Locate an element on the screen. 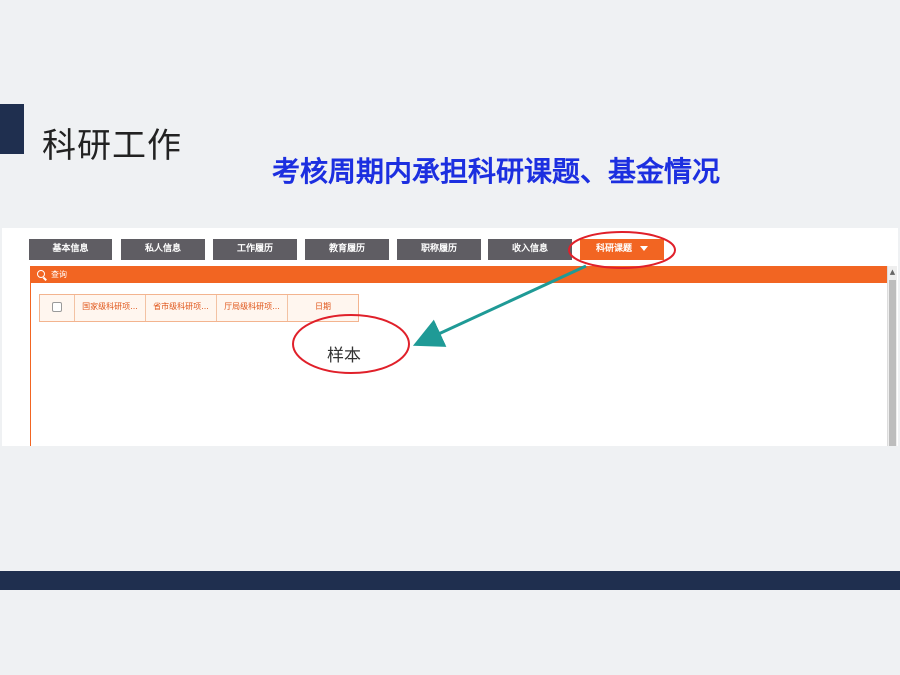 This screenshot has height=675, width=900. tab-income-info: 收入信息 is located at coordinates (530, 249).